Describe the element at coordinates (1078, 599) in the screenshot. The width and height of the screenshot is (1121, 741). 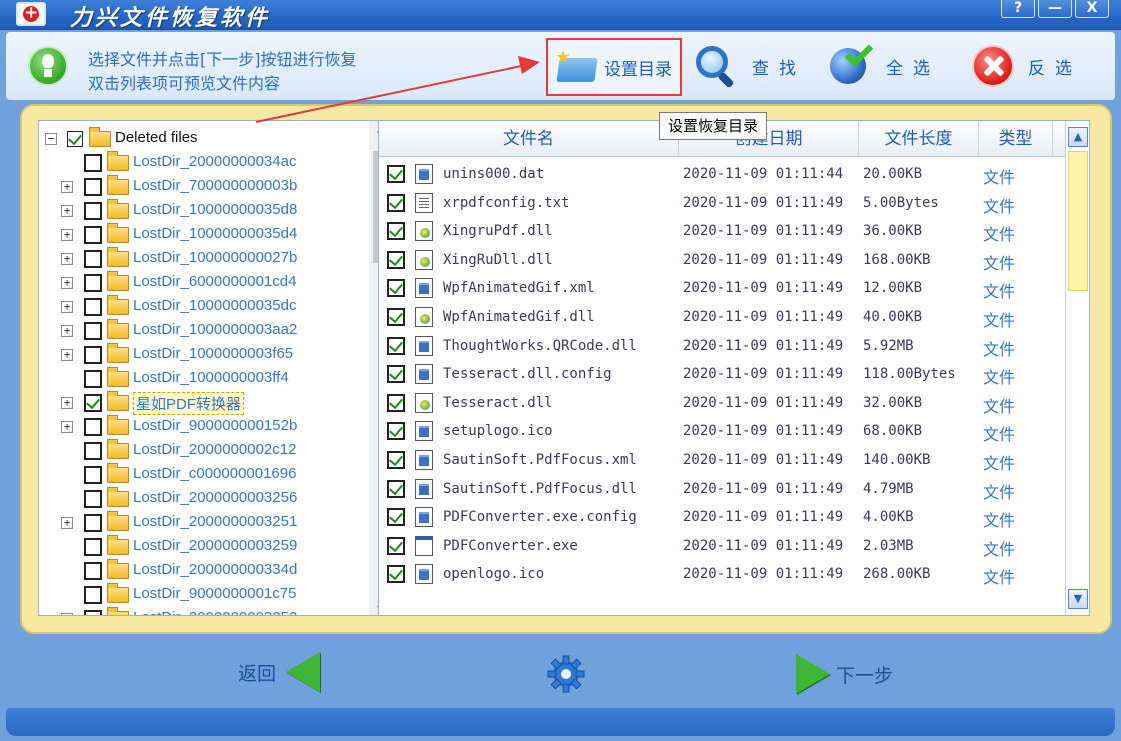
I see `scroll-down-arrow-icon: ▼` at that location.